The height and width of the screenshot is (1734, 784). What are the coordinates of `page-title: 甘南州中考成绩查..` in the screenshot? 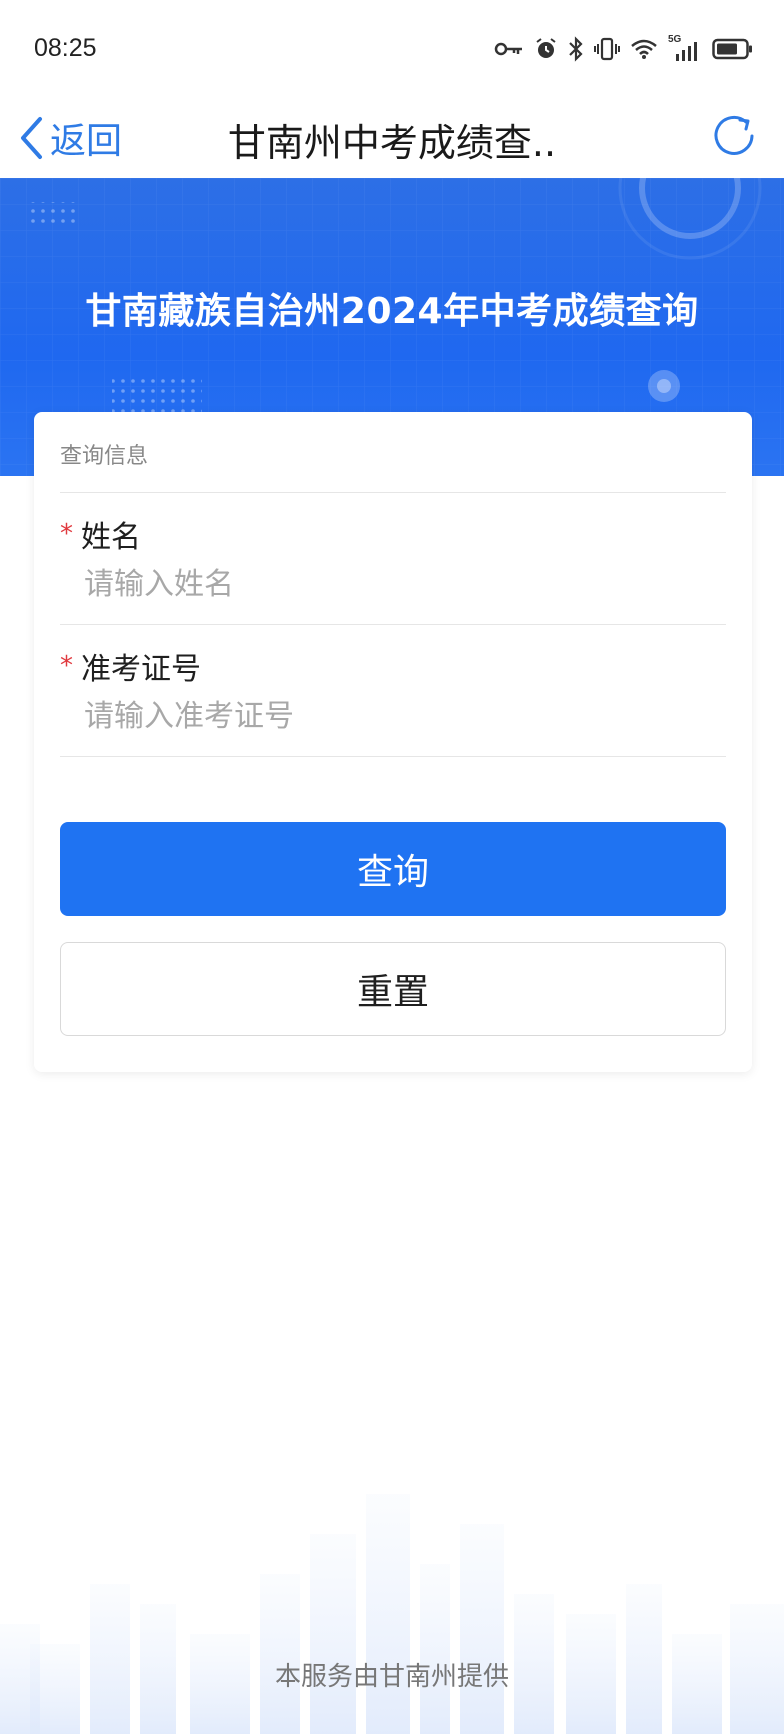 It's located at (392, 143).